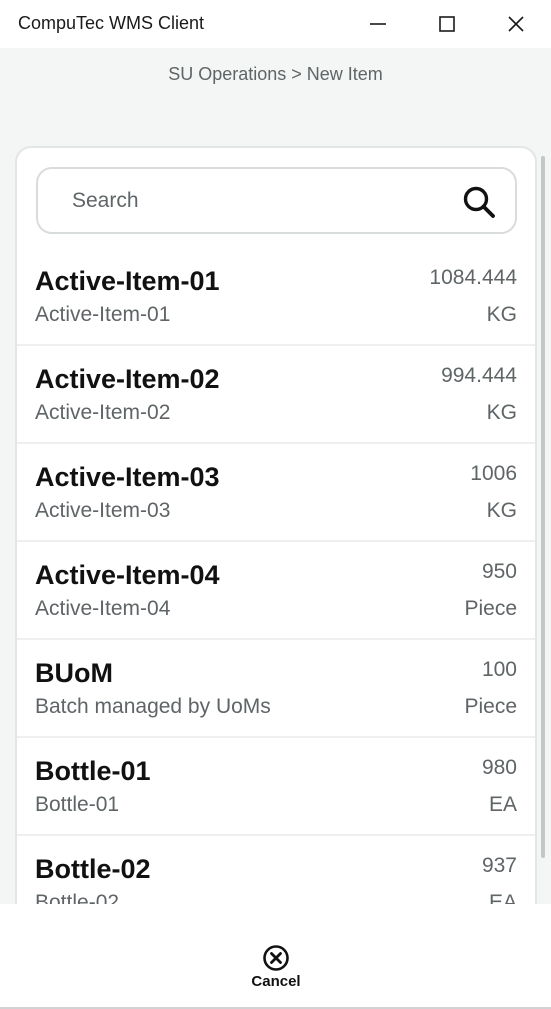 Image resolution: width=551 pixels, height=1009 pixels. What do you see at coordinates (499, 669) in the screenshot?
I see `item-quantity: 100` at bounding box center [499, 669].